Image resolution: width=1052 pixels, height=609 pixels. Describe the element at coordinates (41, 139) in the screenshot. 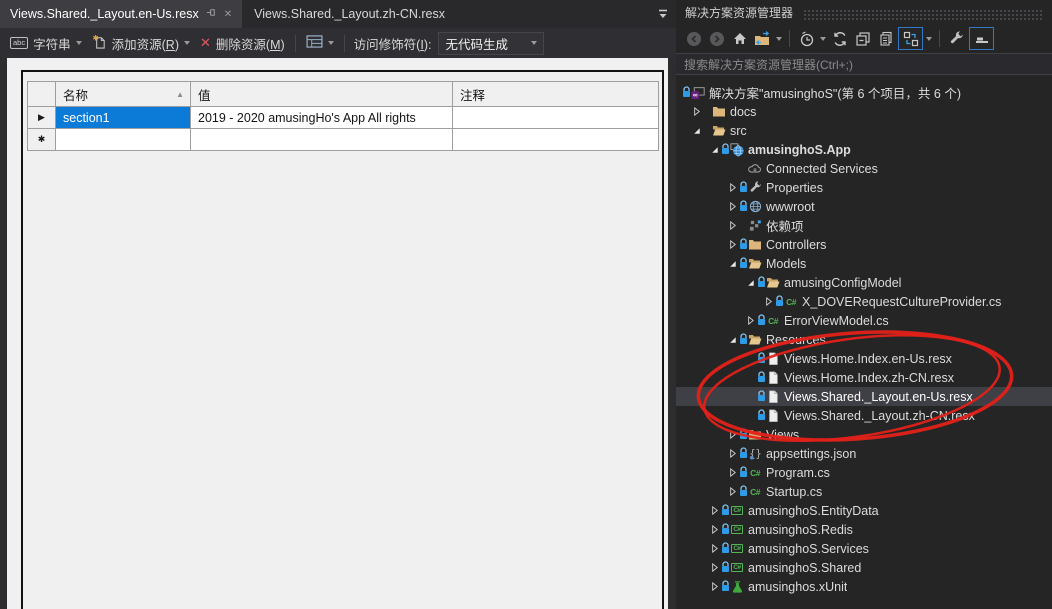

I see `new-row-marker: ✱` at that location.